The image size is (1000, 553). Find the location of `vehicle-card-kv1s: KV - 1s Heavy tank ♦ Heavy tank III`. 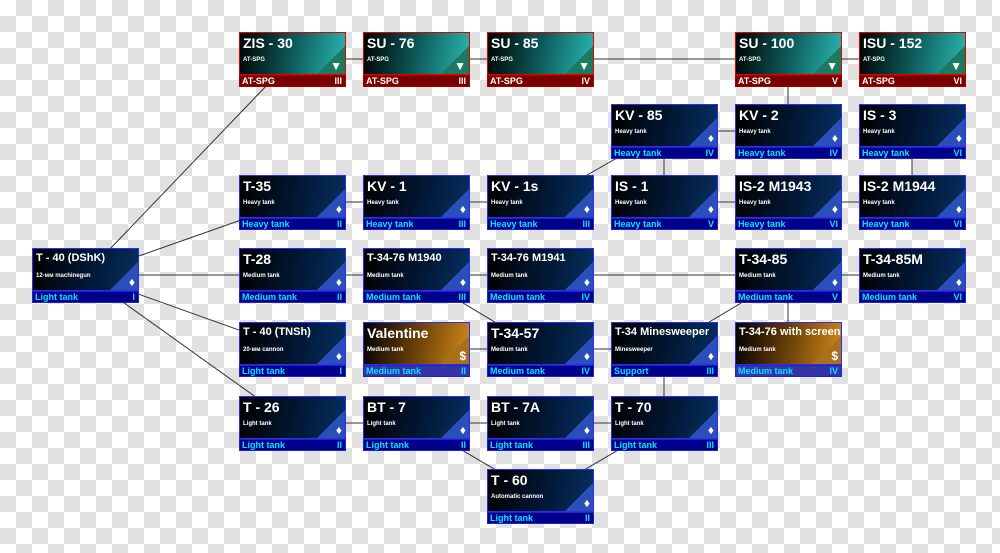

vehicle-card-kv1s: KV - 1s Heavy tank ♦ Heavy tank III is located at coordinates (540, 202).